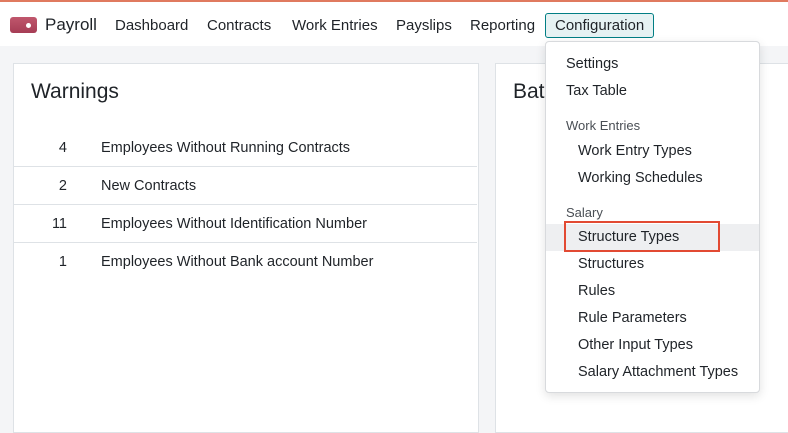  What do you see at coordinates (23, 25) in the screenshot?
I see `payroll-app-icon` at bounding box center [23, 25].